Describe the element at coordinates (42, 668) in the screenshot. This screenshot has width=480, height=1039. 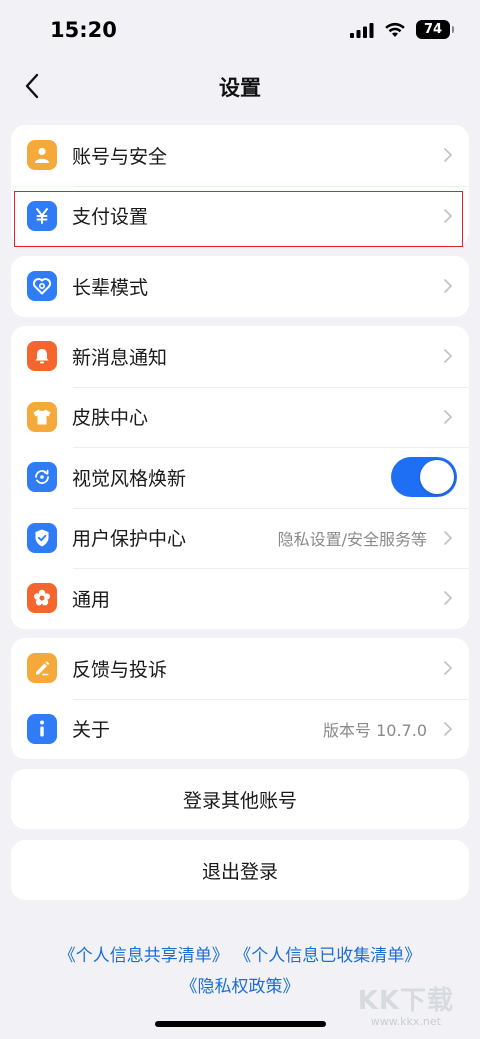
I see `pencil-icon` at that location.